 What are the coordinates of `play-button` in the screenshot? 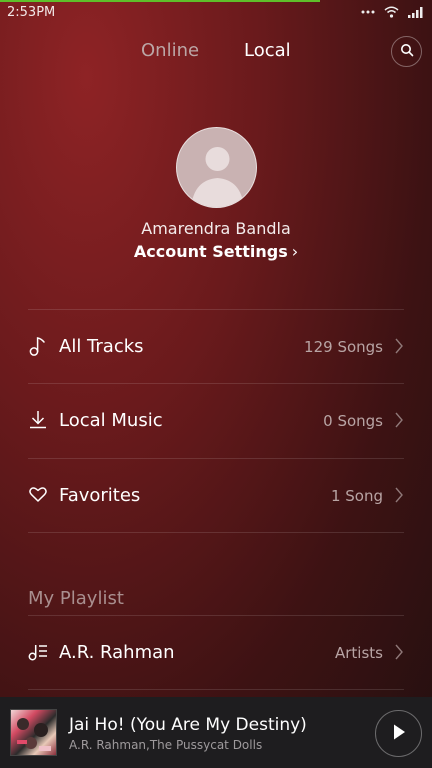 It's located at (398, 733).